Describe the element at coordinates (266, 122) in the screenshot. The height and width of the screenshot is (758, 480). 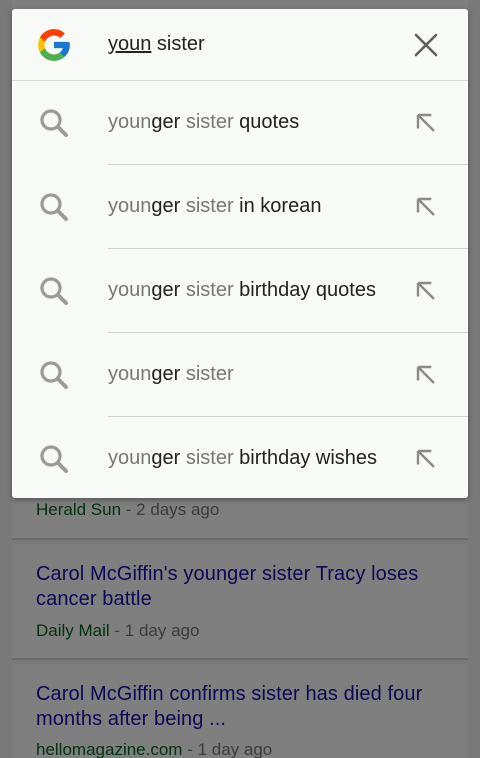
I see `suggestion-extra: quotes` at that location.